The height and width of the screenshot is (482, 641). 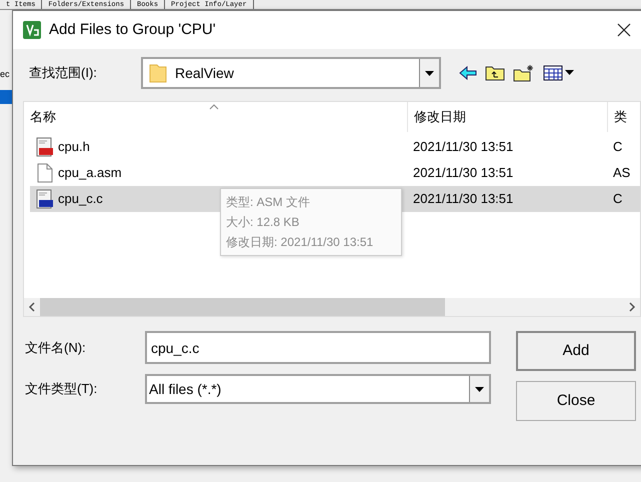 I want to click on tooltip-line: 大小: 12.8 KB, so click(x=263, y=222).